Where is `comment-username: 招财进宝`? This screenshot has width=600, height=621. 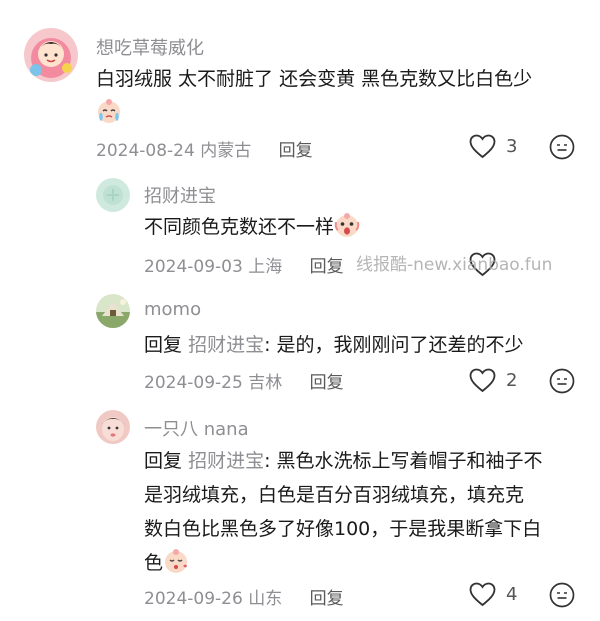 comment-username: 招财进宝 is located at coordinates (180, 195).